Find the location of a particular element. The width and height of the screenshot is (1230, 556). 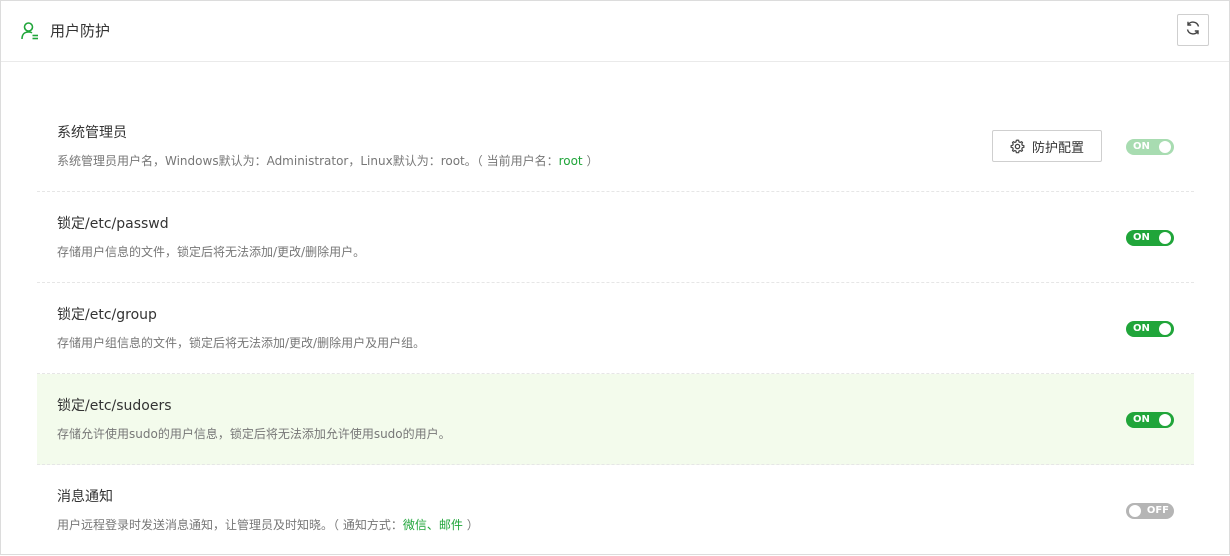

protection-config-button: 防护配置 is located at coordinates (1047, 146).